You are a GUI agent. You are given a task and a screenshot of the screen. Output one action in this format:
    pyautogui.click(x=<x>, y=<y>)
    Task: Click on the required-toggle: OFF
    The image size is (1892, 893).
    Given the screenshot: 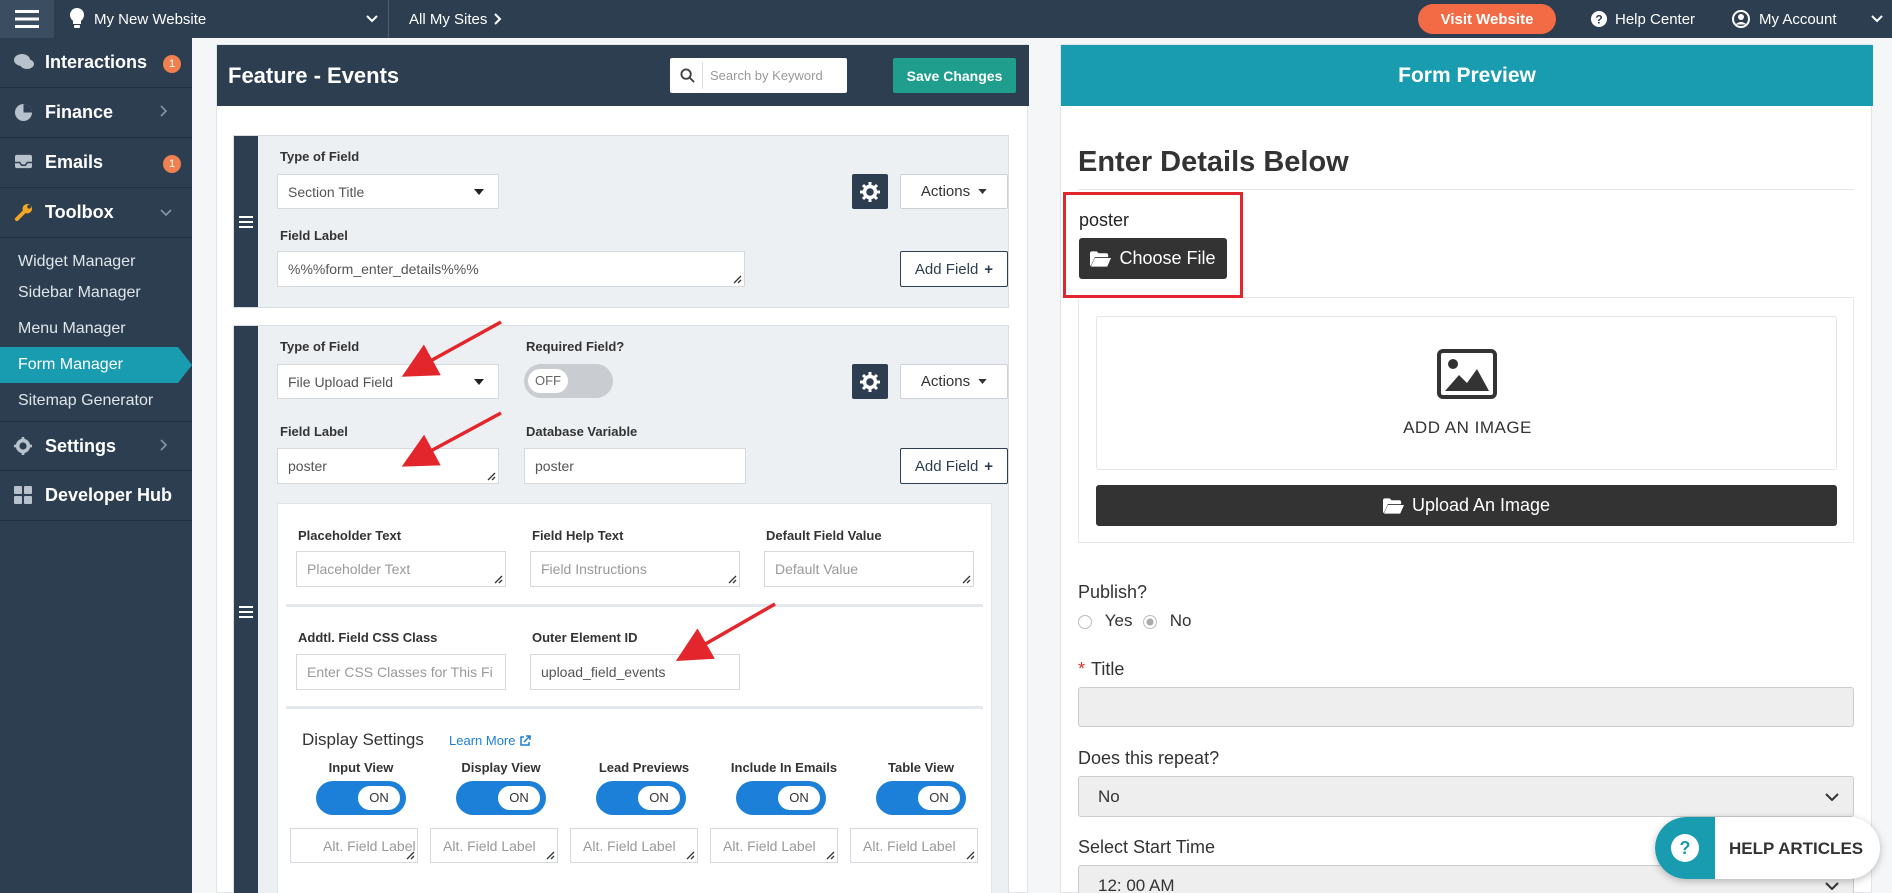 What is the action you would take?
    pyautogui.click(x=568, y=381)
    